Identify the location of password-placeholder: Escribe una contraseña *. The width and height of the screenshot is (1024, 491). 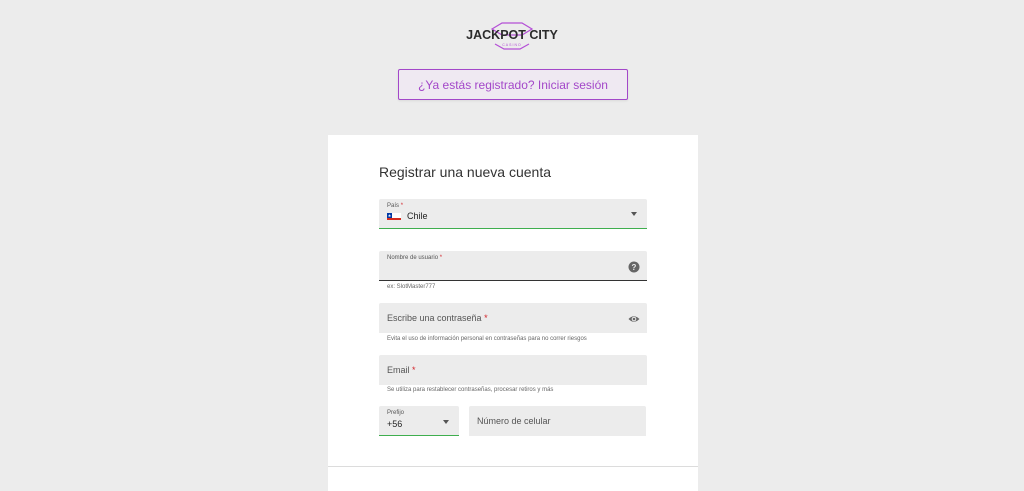
(437, 318).